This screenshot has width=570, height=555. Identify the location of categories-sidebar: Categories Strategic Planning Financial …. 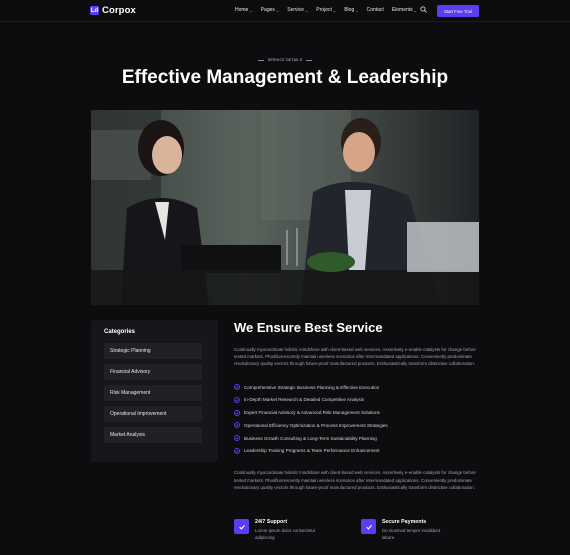
(154, 391).